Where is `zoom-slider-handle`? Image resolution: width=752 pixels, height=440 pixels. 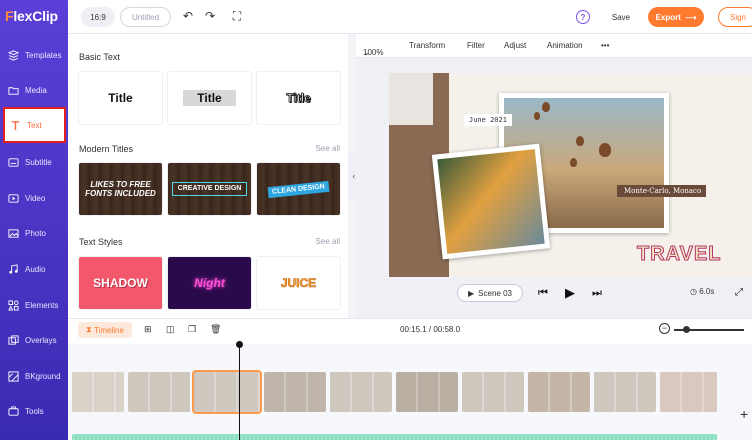
zoom-slider-handle is located at coordinates (686, 329).